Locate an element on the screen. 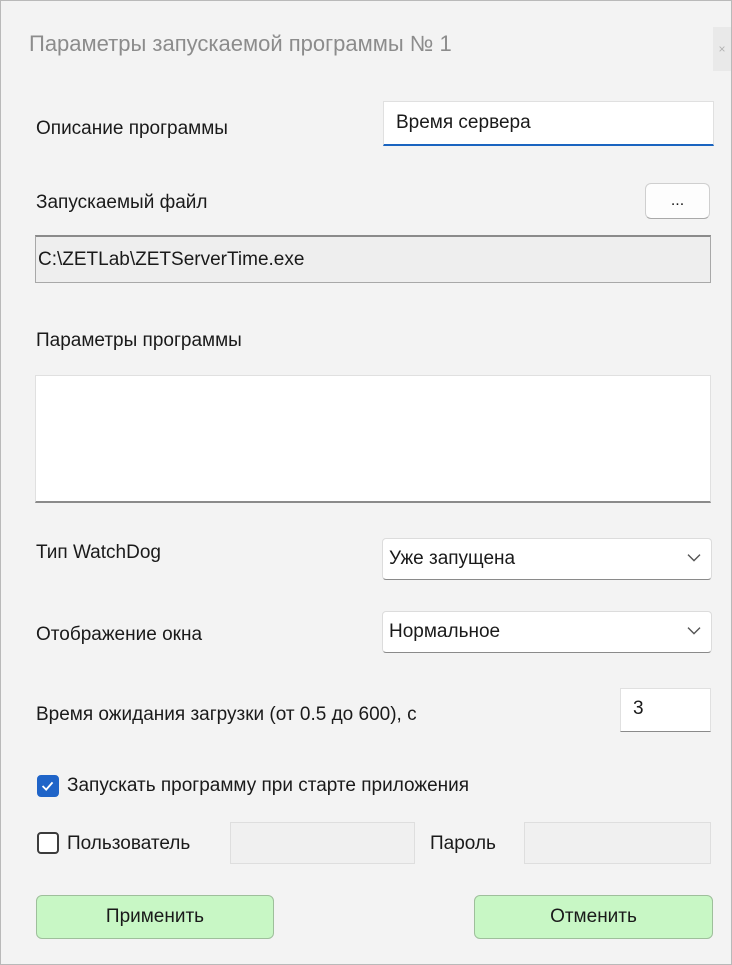 The height and width of the screenshot is (965, 732). watchdog-selected: Уже запущена is located at coordinates (452, 558).